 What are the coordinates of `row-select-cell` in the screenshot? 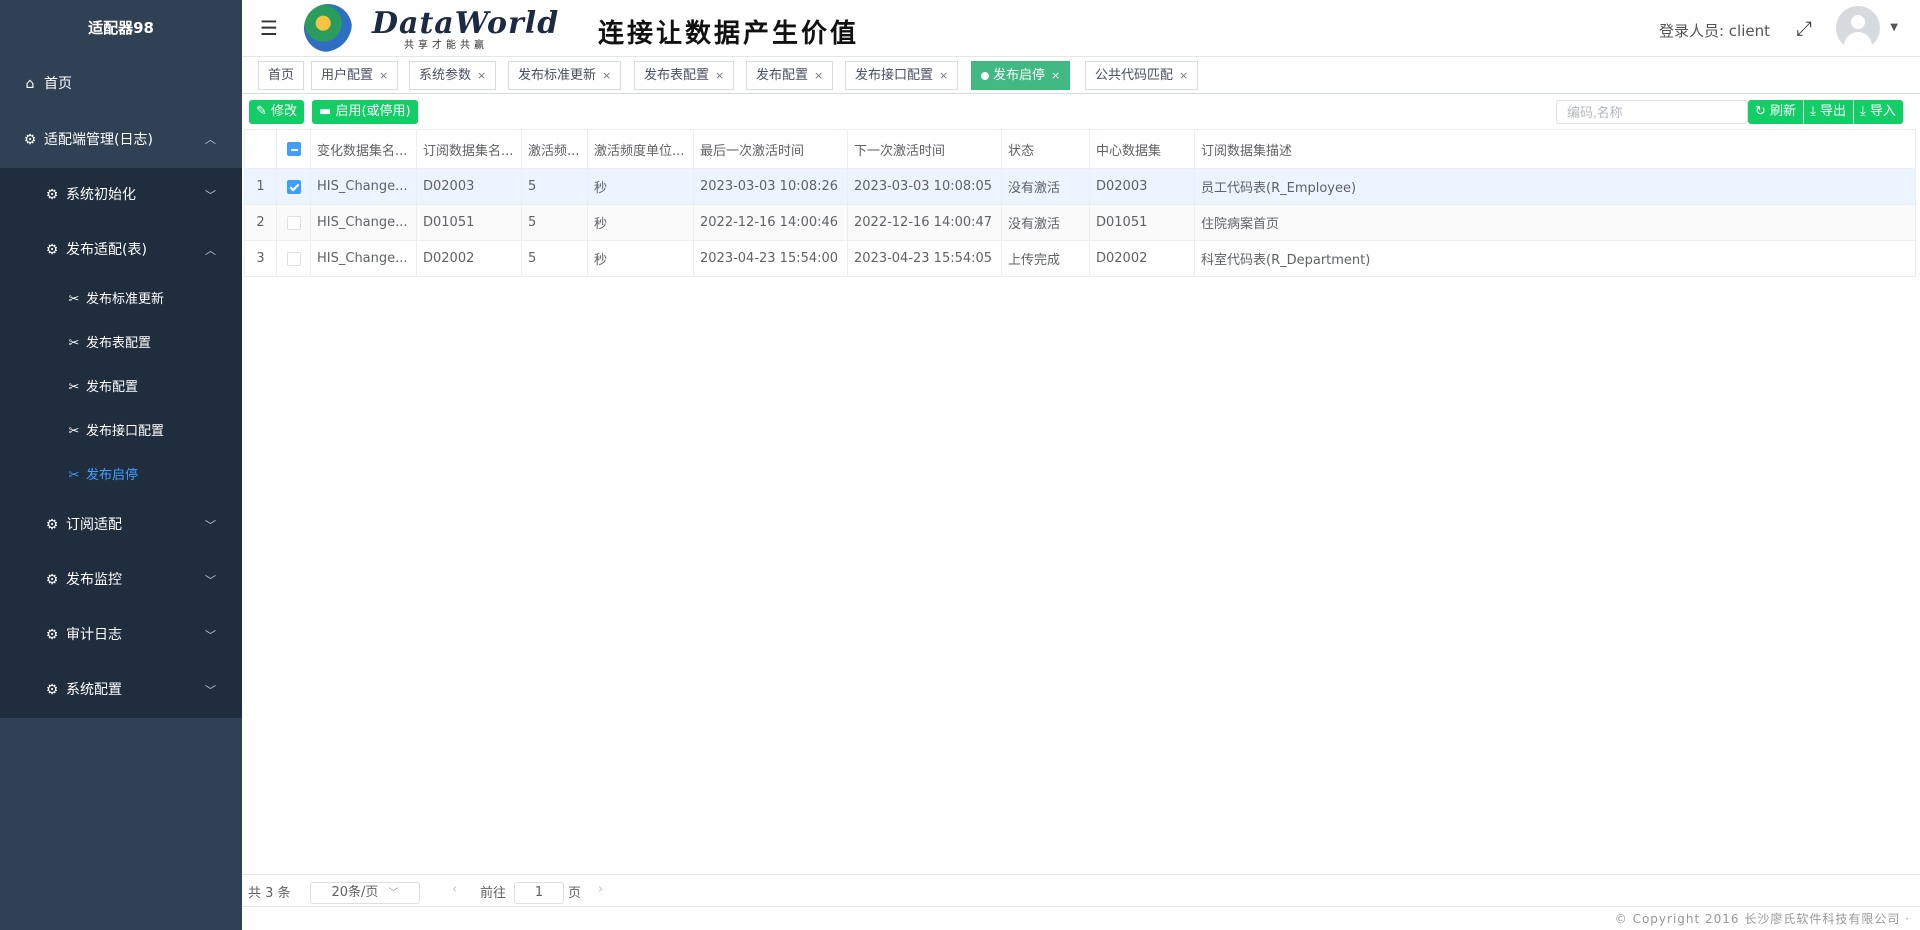 It's located at (293, 186).